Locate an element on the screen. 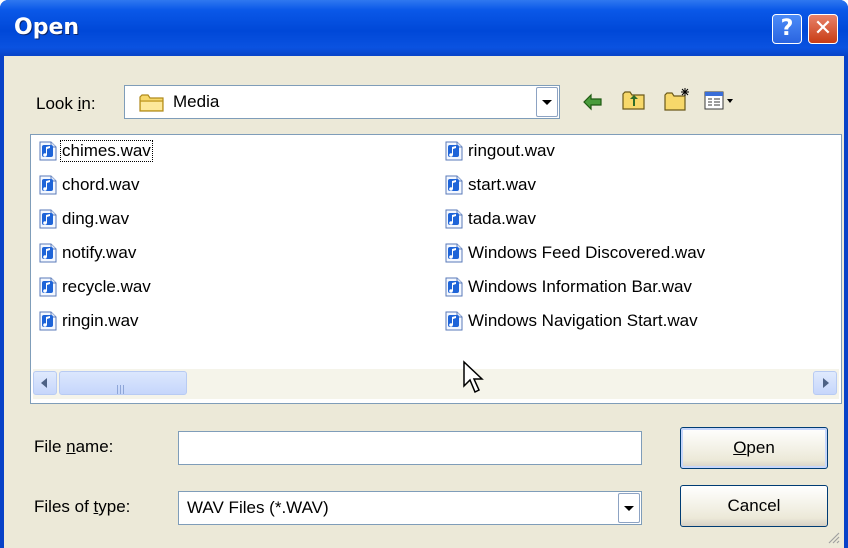  file-item-name: tada.wav is located at coordinates (502, 218).